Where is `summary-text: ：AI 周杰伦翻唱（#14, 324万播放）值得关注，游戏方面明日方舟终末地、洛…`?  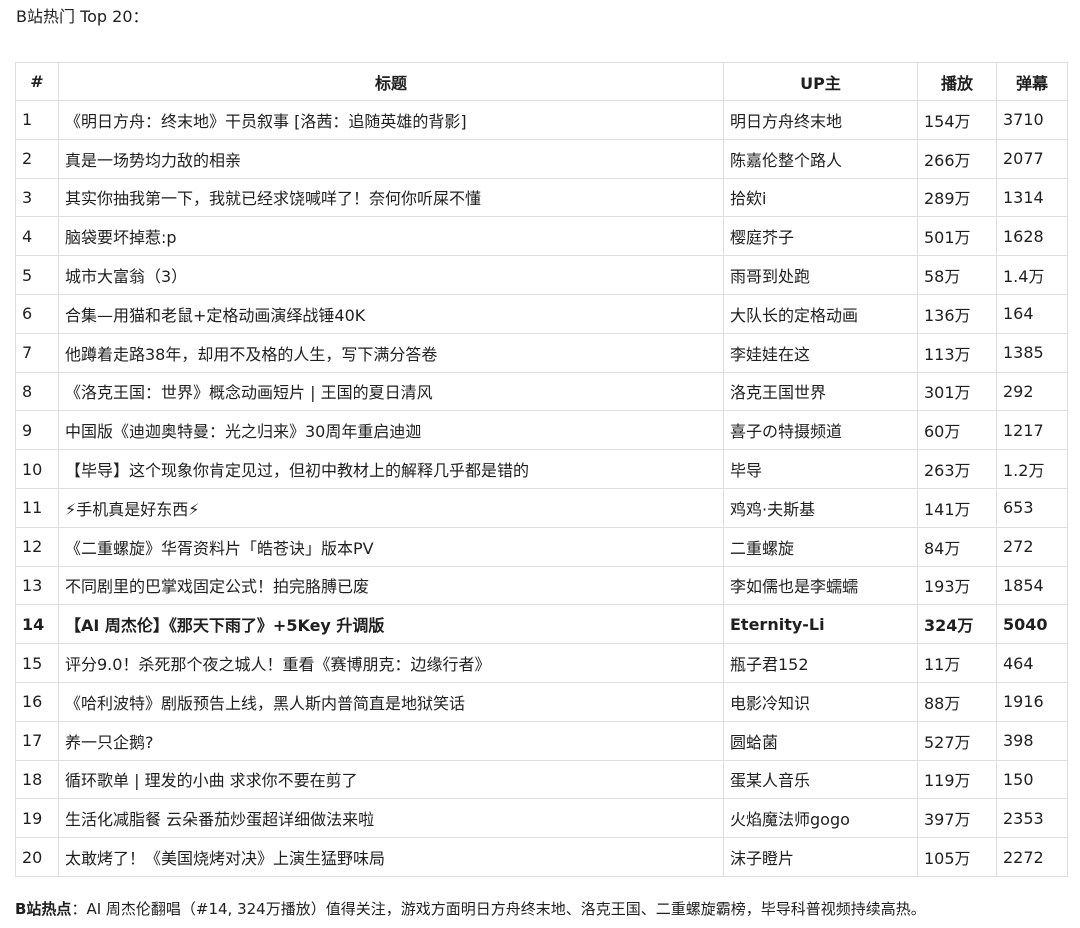
summary-text: ：AI 周杰伦翻唱（#14, 324万播放）值得关注，游戏方面明日方舟终末地、洛… is located at coordinates (498, 909).